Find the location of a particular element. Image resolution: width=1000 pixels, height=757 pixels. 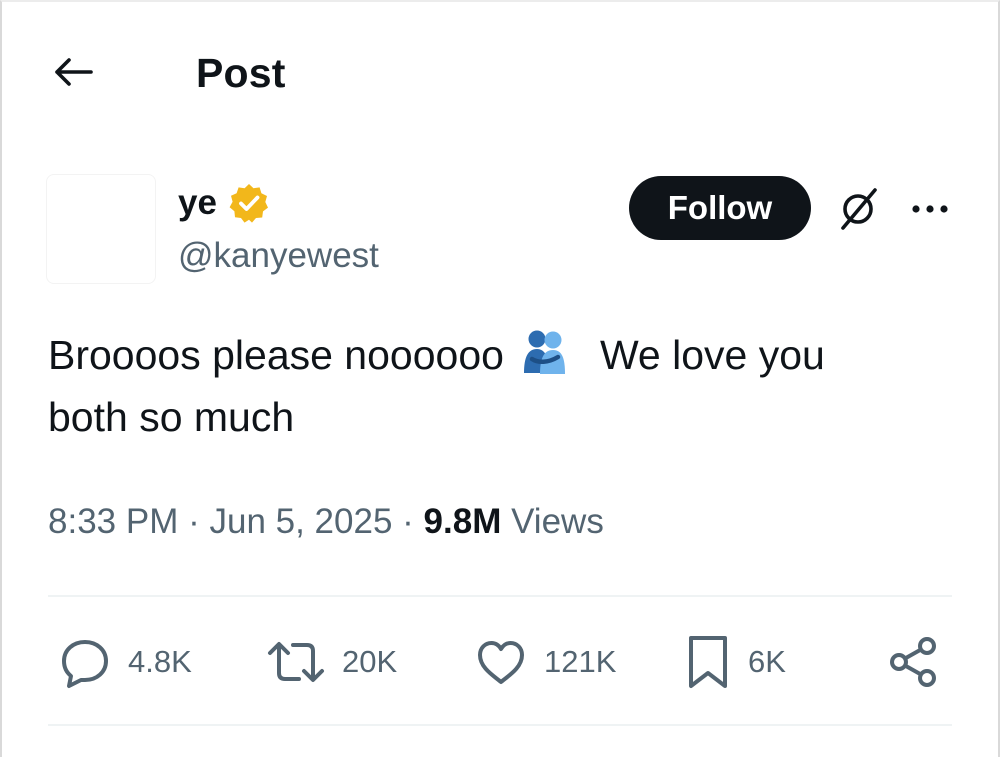

reply-button: 4.8K is located at coordinates (125, 662).